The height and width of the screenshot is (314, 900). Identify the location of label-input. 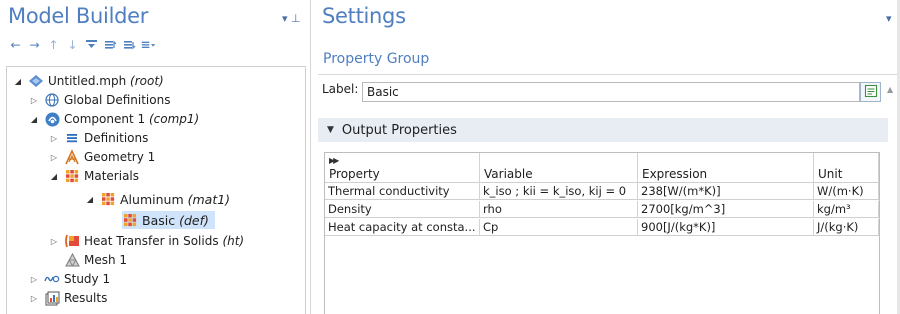
(611, 92).